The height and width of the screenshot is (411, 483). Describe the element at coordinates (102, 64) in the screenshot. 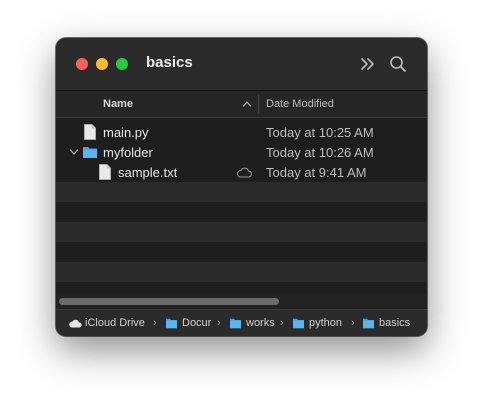

I see `minimize-button` at that location.